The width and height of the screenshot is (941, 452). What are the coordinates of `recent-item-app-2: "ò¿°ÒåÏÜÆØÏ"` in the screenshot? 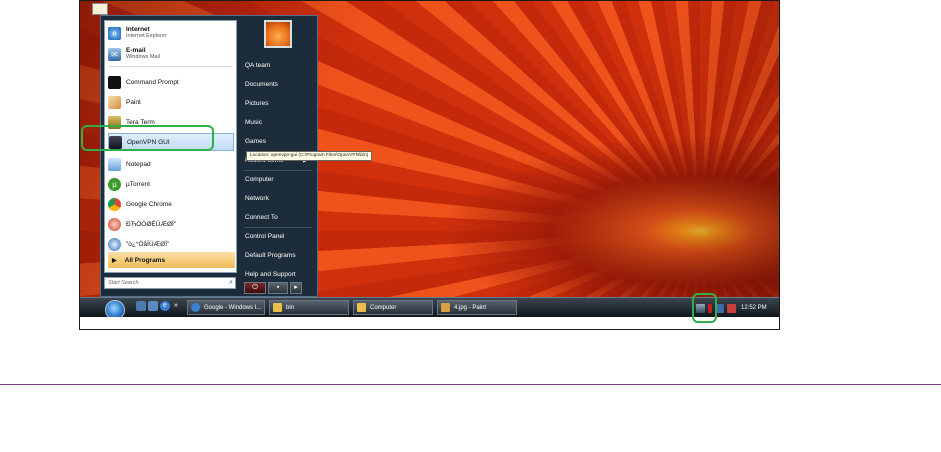 It's located at (171, 244).